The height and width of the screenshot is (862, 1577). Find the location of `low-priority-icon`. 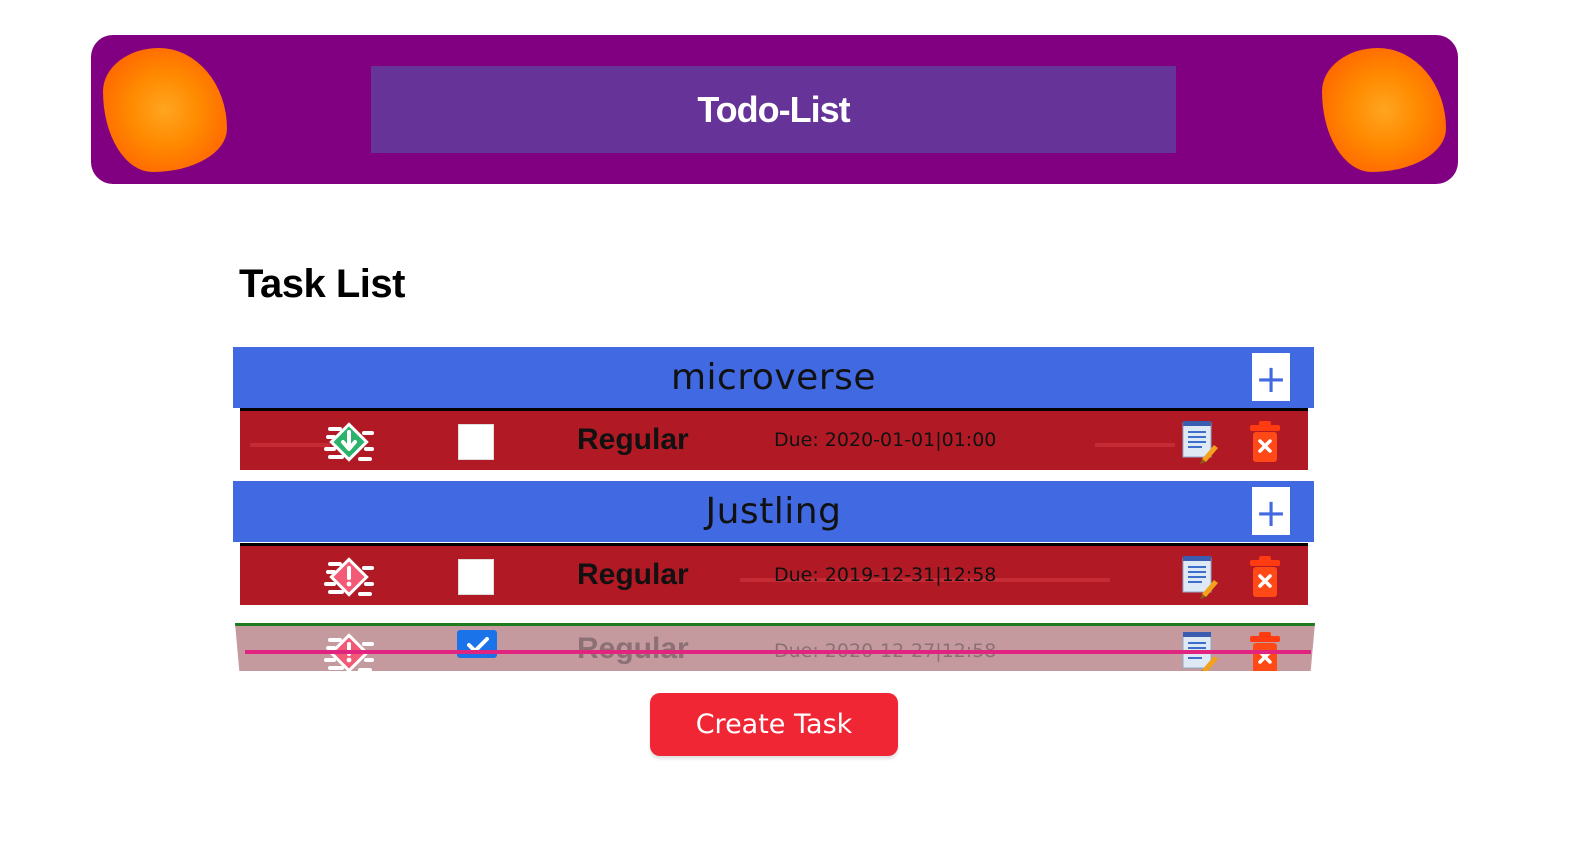

low-priority-icon is located at coordinates (349, 442).